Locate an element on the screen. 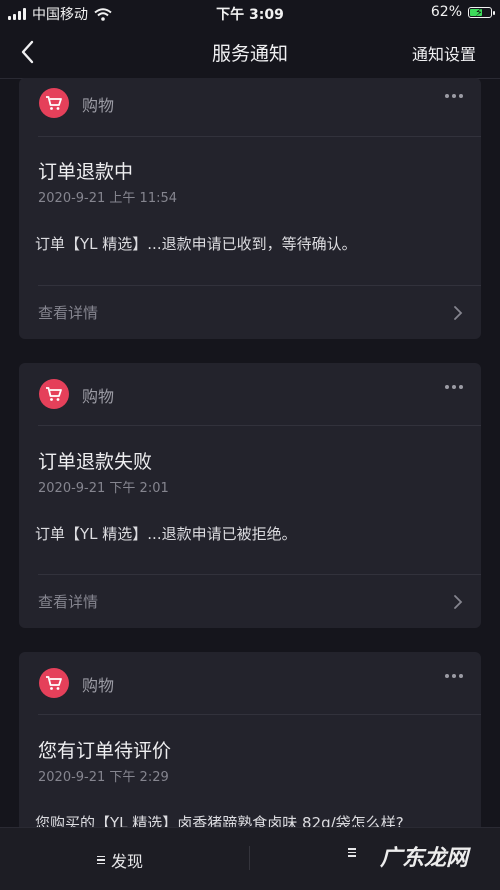 The image size is (500, 890). battery-icon: ⚡ is located at coordinates (481, 12).